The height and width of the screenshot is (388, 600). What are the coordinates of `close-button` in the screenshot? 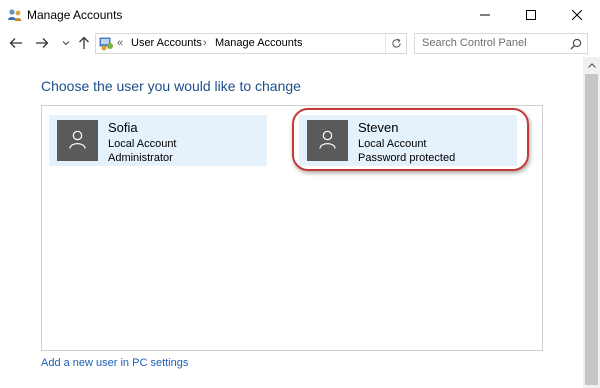 It's located at (577, 15).